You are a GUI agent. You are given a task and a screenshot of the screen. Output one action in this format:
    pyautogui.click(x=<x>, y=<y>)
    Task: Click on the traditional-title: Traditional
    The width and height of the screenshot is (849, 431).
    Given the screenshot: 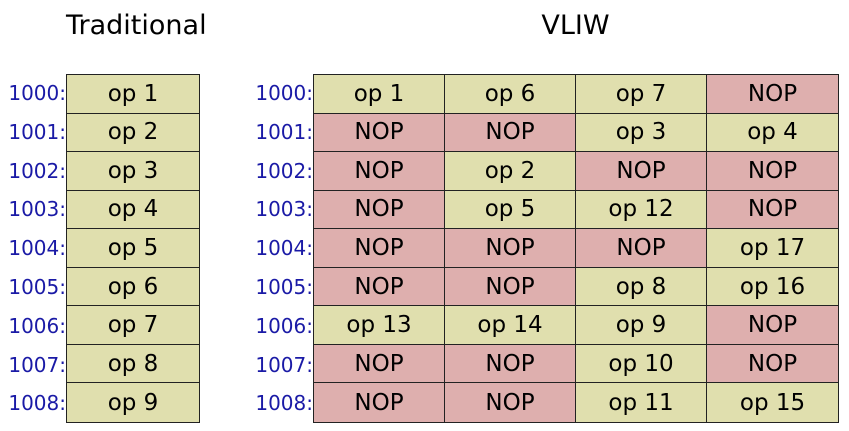 What is the action you would take?
    pyautogui.click(x=136, y=25)
    